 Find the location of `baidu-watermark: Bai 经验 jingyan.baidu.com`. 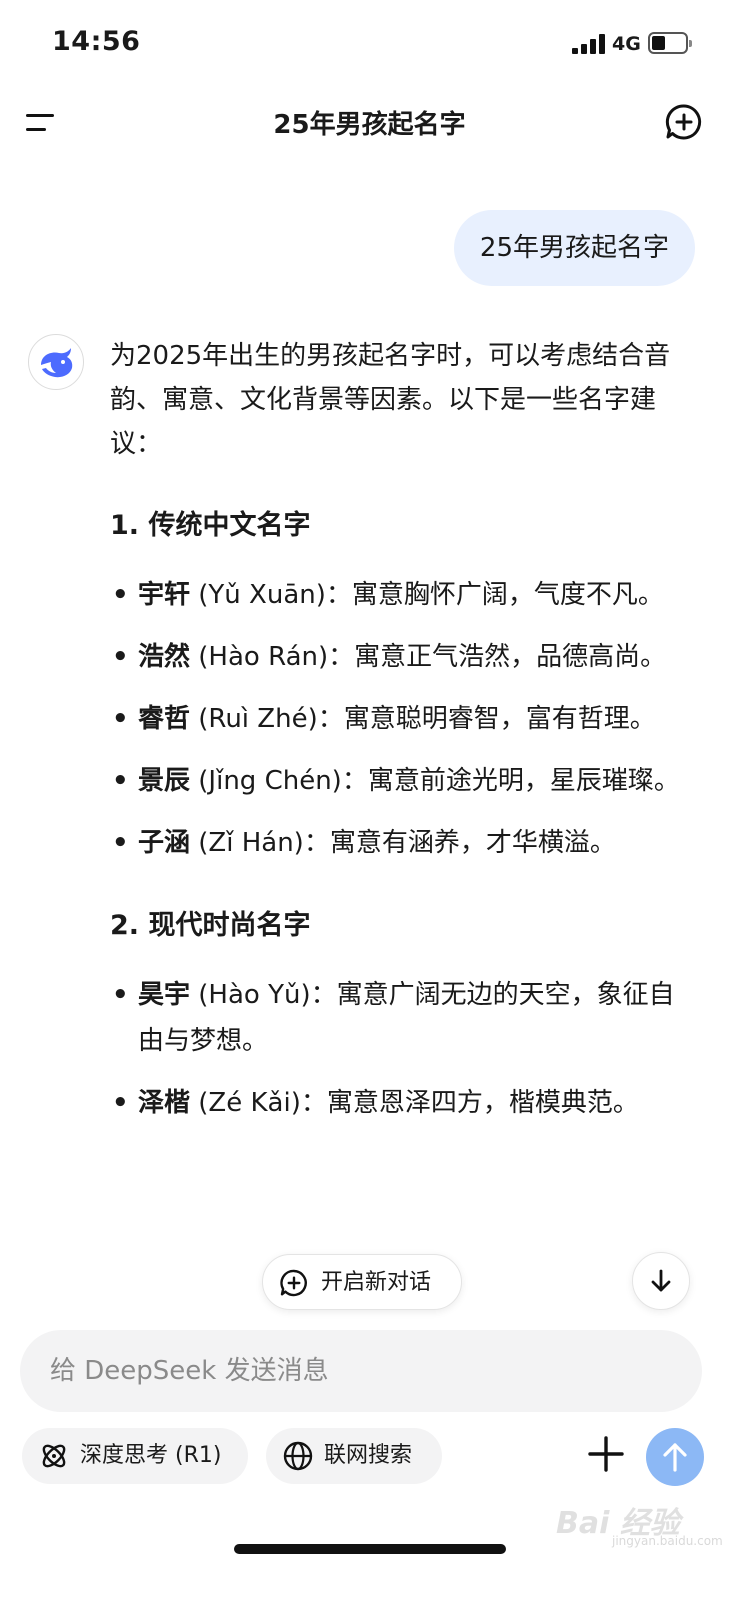

baidu-watermark: Bai 经验 jingyan.baidu.com is located at coordinates (639, 1522).